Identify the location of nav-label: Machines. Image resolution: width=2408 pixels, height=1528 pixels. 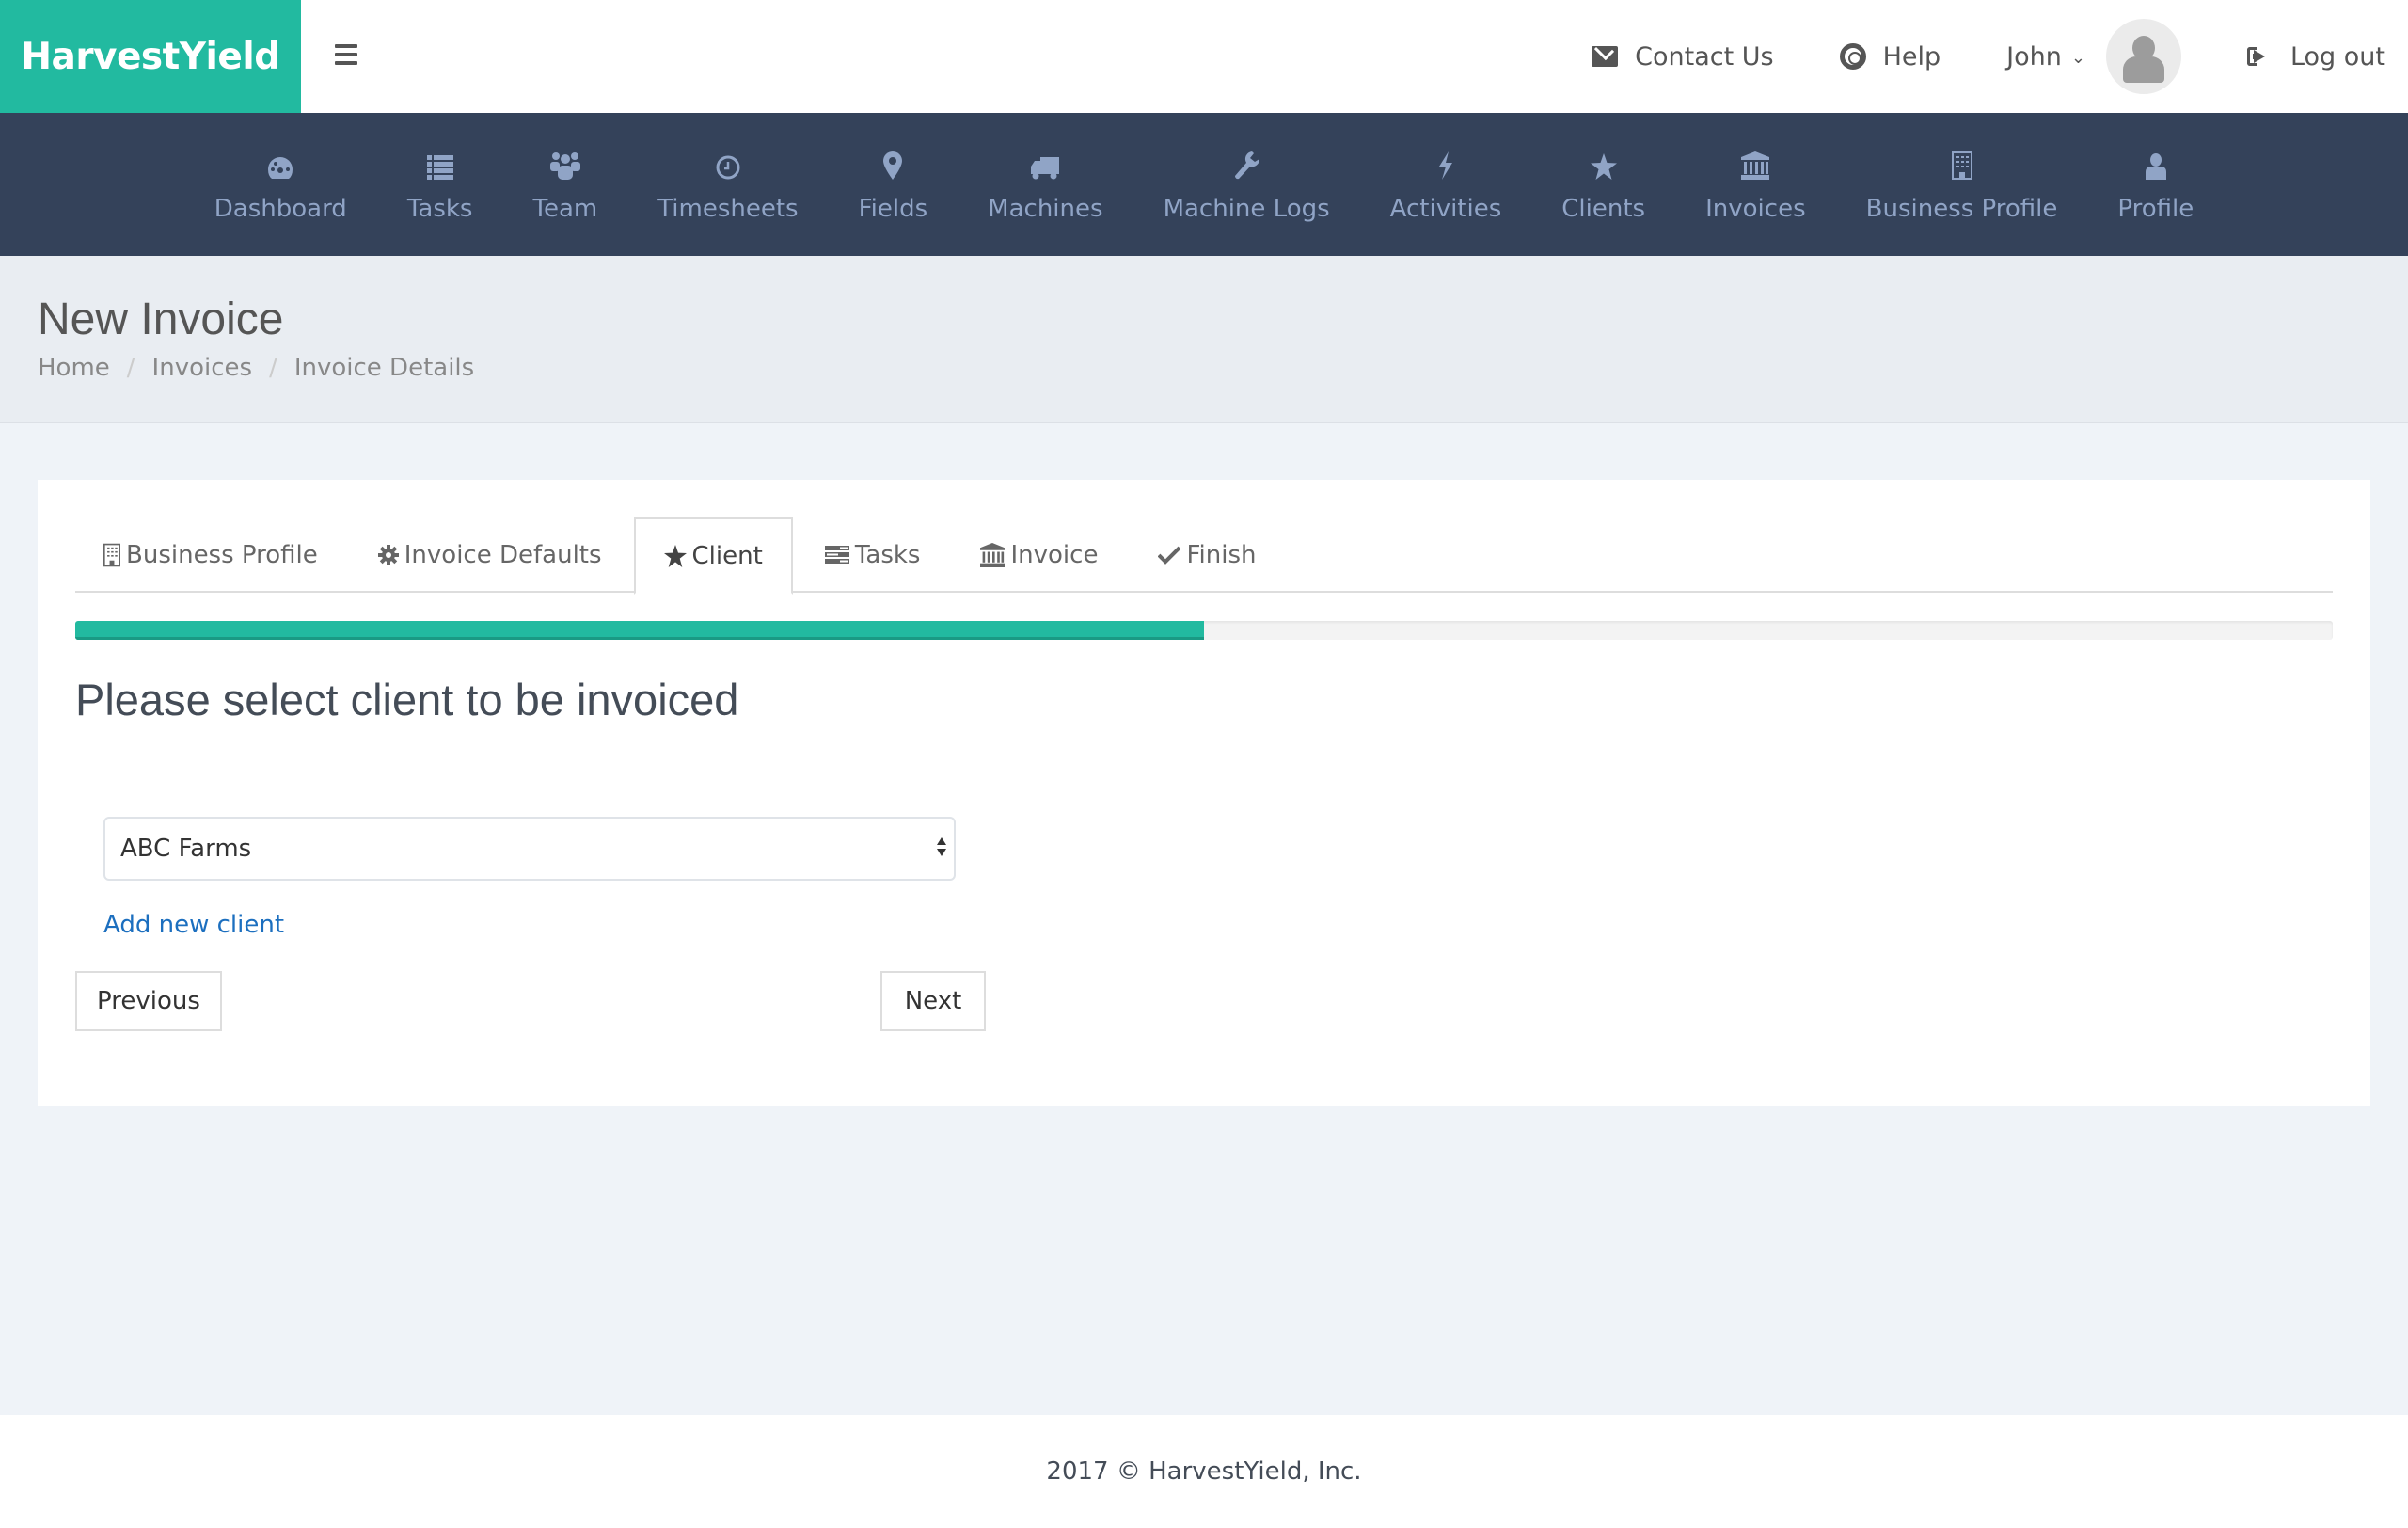
(1046, 209).